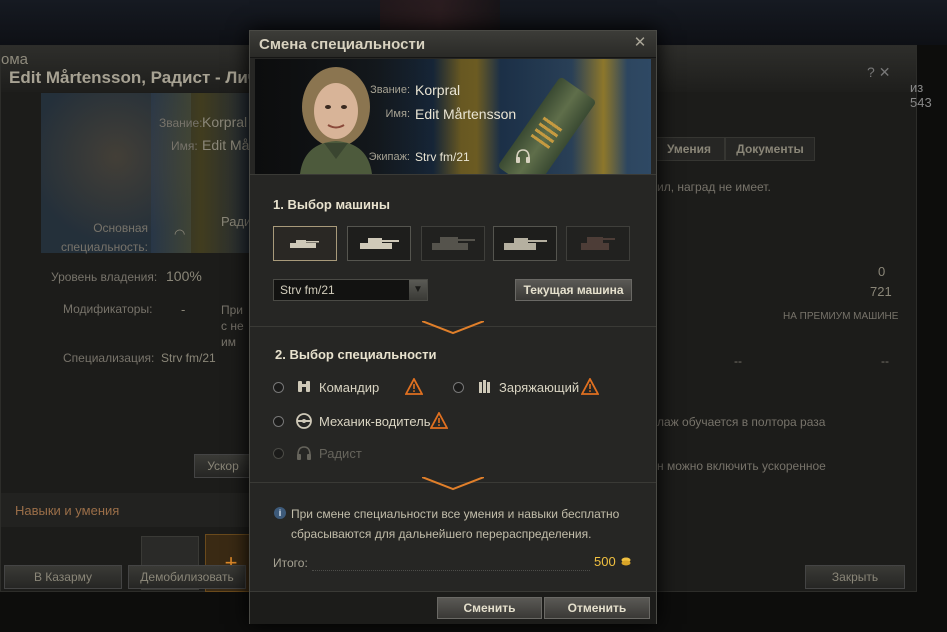 The image size is (947, 632). I want to click on td-tank-icon, so click(525, 244).